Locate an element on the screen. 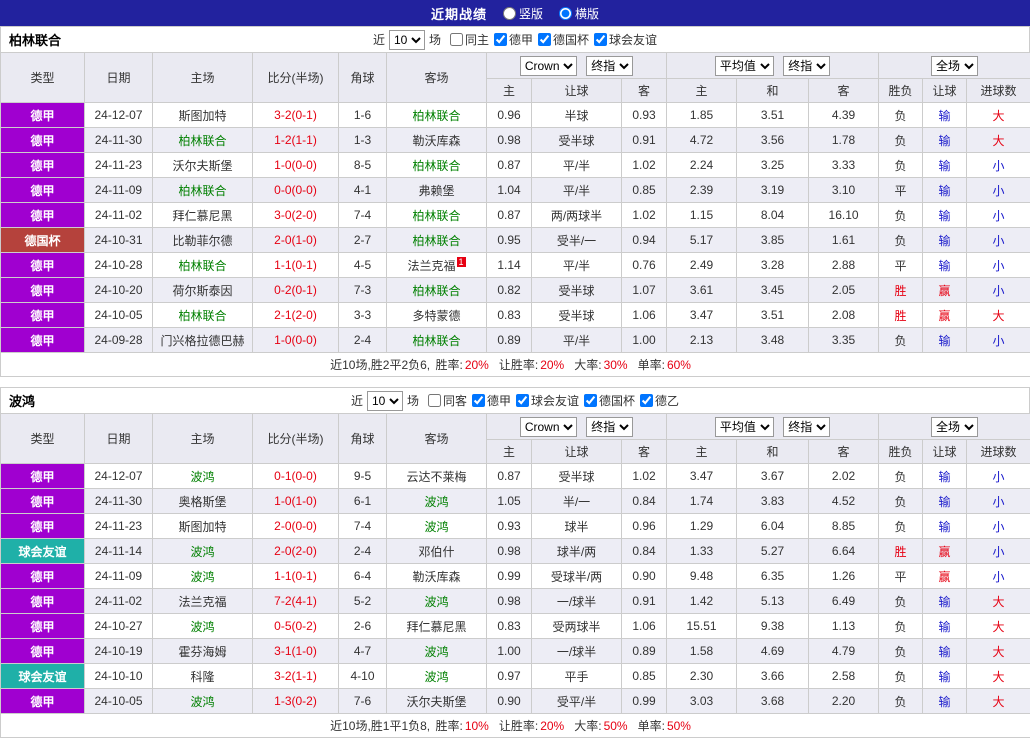  home-team-cell: 柏林联合 is located at coordinates (203, 315).